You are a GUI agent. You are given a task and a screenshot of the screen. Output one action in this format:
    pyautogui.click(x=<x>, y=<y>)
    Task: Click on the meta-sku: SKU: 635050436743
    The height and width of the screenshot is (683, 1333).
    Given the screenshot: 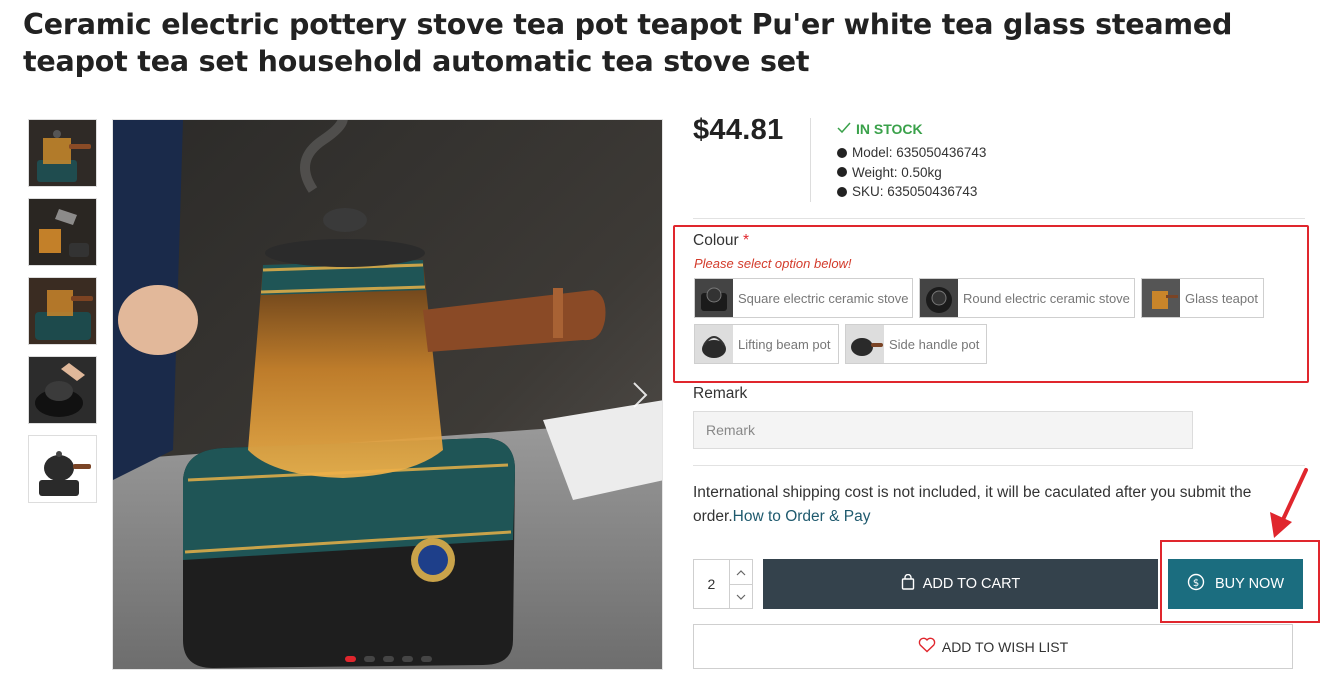 What is the action you would take?
    pyautogui.click(x=911, y=192)
    